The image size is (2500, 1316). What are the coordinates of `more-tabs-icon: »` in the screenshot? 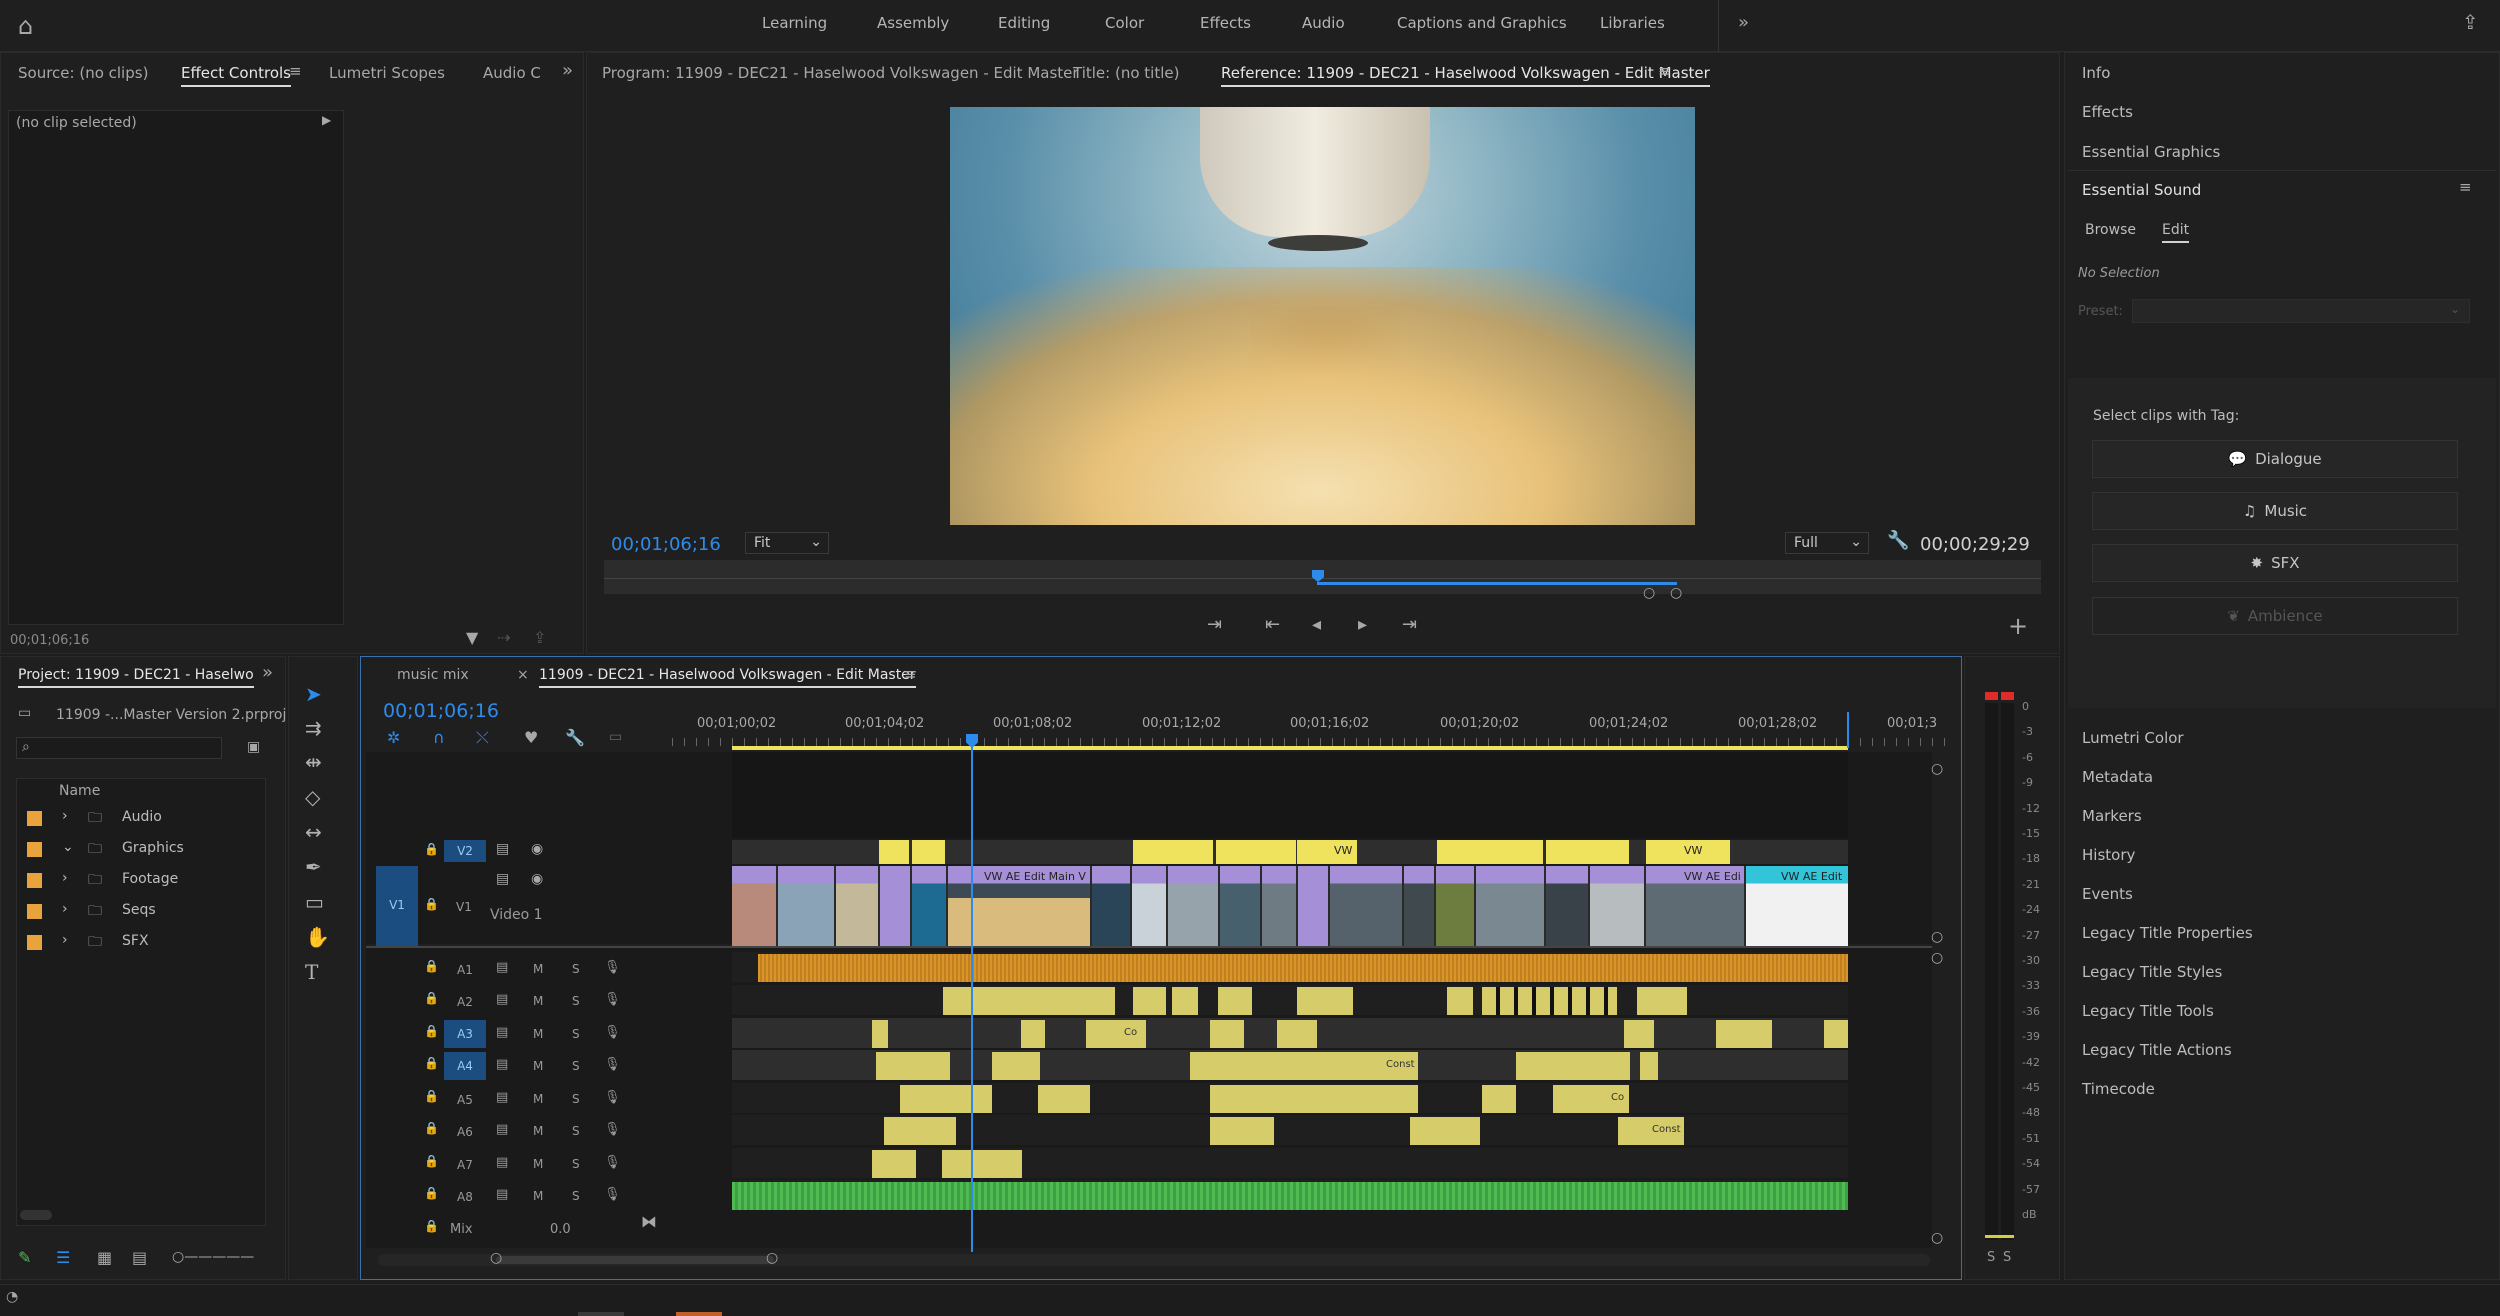 It's located at (267, 673).